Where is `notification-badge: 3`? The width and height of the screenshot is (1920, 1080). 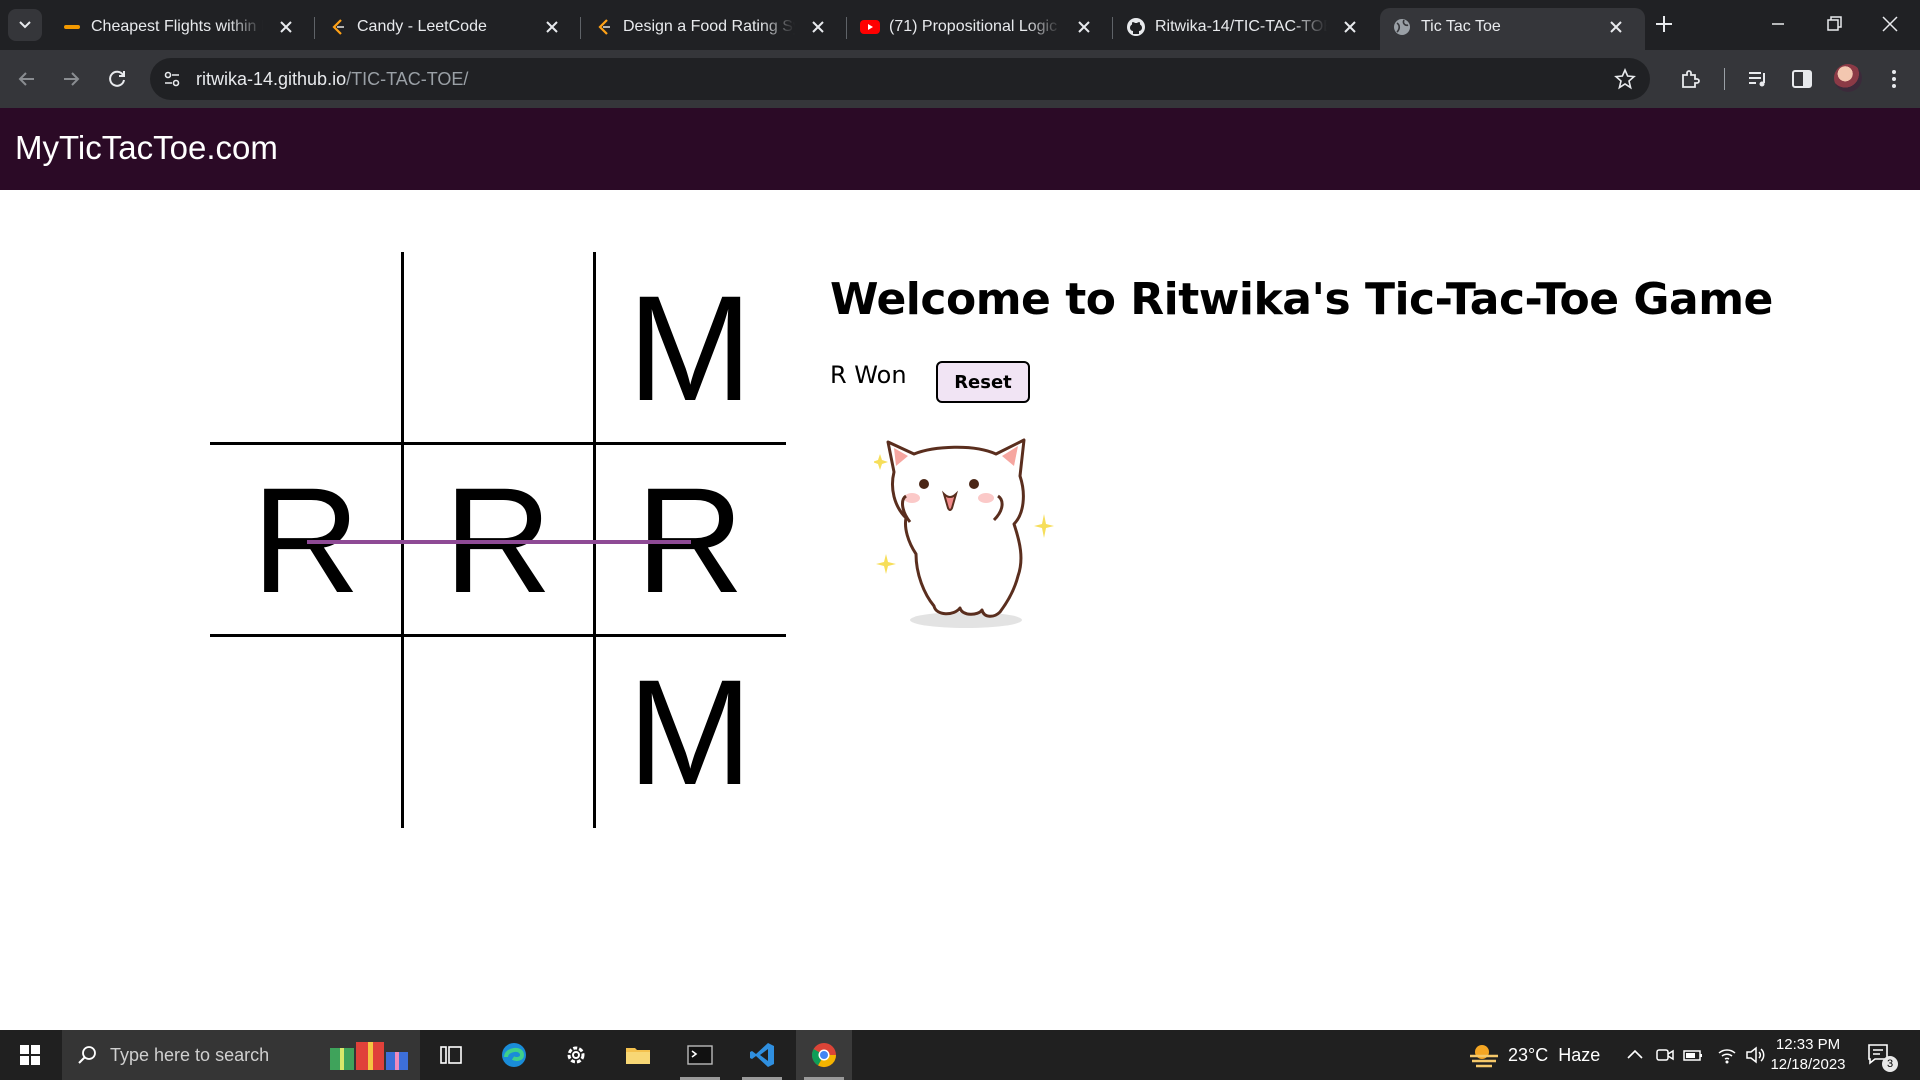 notification-badge: 3 is located at coordinates (1890, 1064).